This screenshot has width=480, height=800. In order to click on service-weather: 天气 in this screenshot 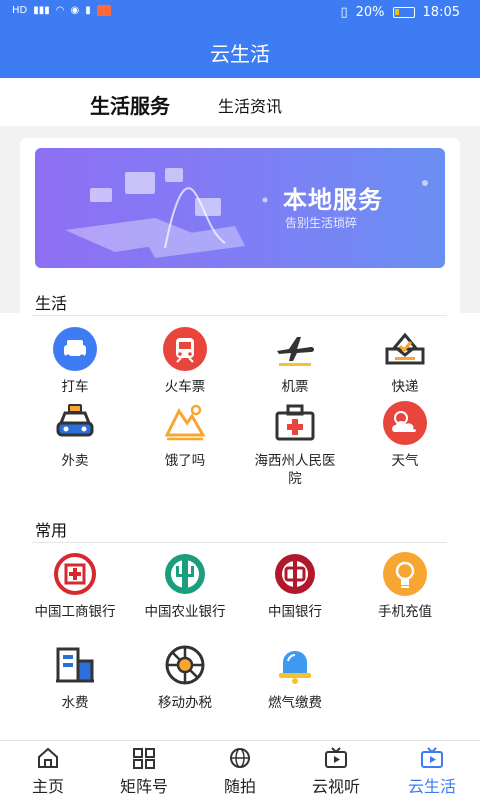, I will do `click(405, 435)`.